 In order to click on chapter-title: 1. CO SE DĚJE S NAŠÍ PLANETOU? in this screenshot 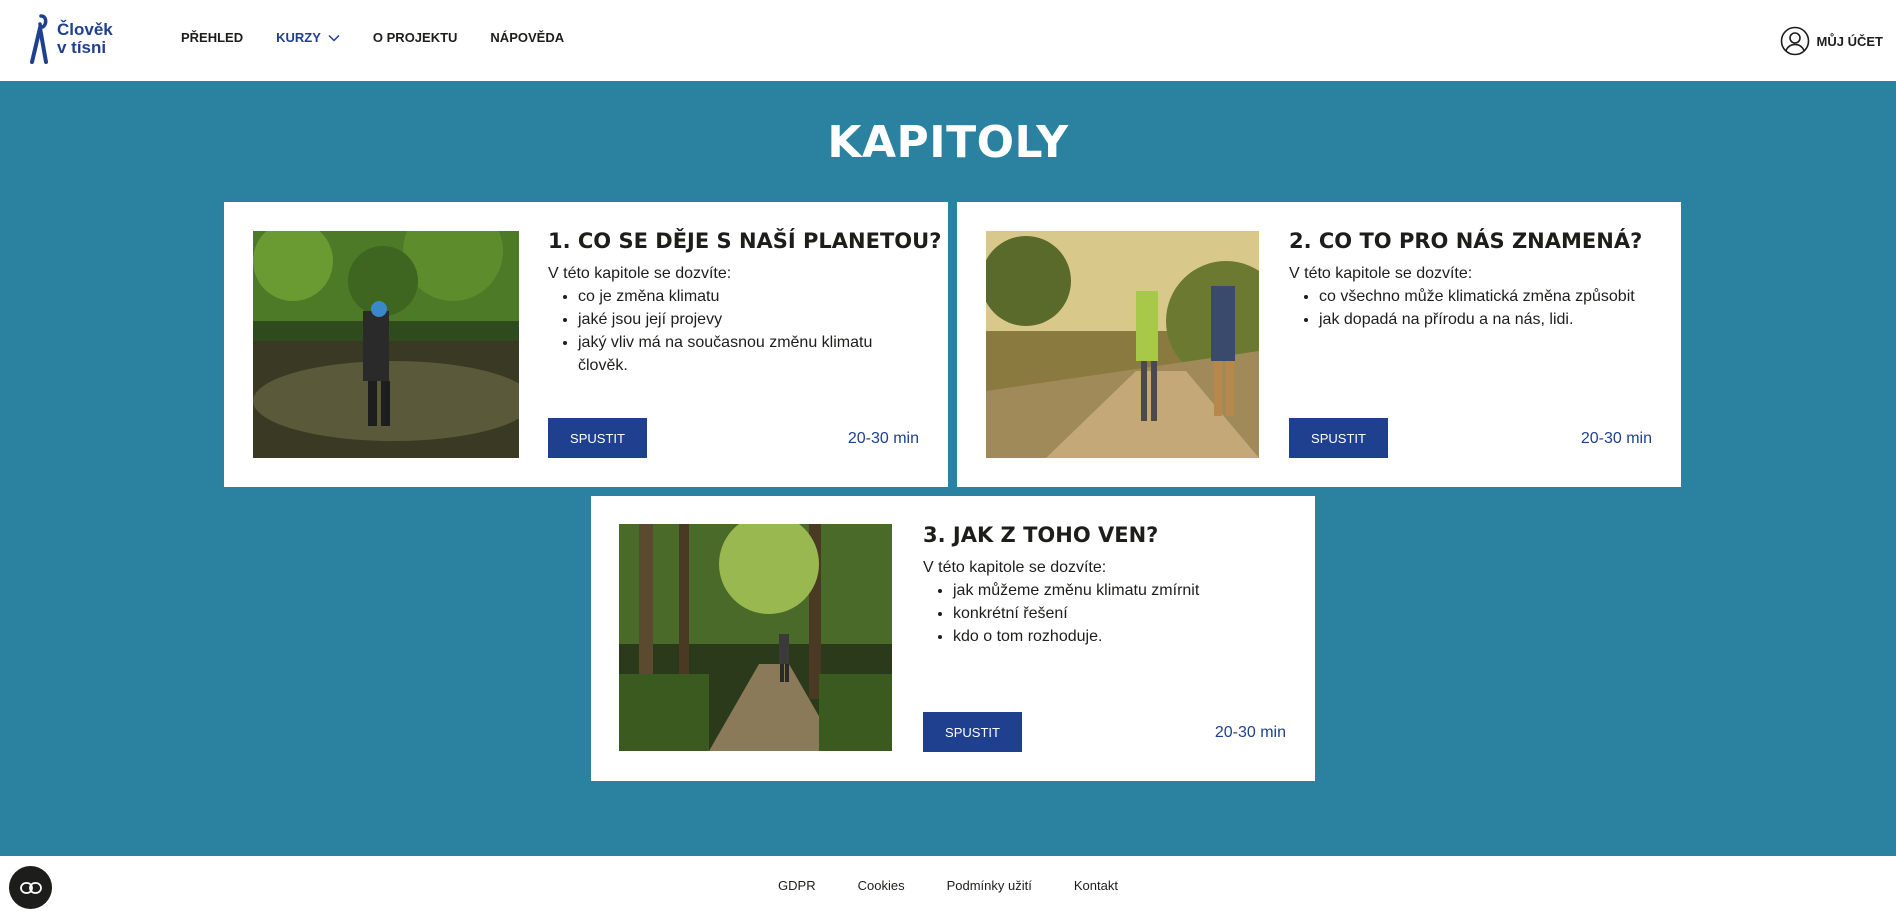, I will do `click(745, 241)`.